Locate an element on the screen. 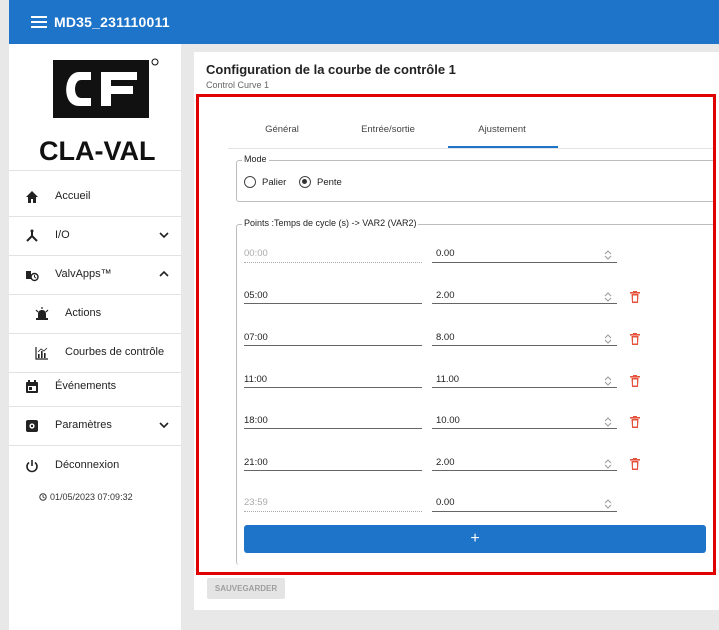 This screenshot has width=719, height=630. sidebar-item-label: Paramètres is located at coordinates (83, 425).